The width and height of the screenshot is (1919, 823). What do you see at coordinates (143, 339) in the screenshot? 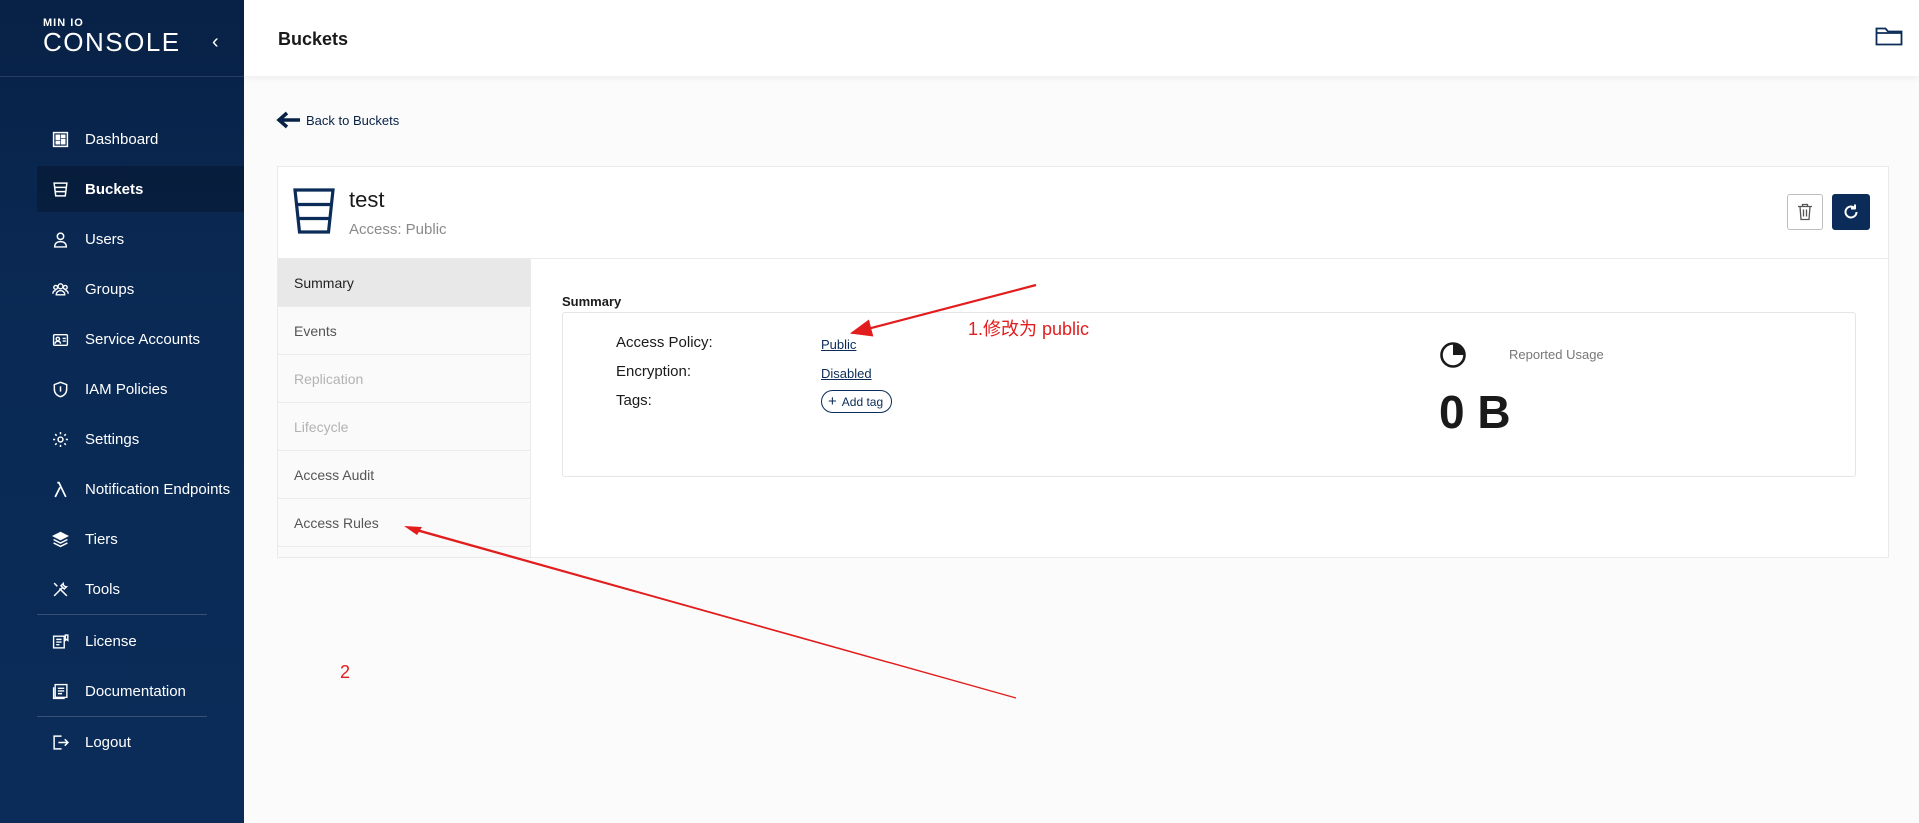
I see `sidebar-item-label: Service Accounts` at bounding box center [143, 339].